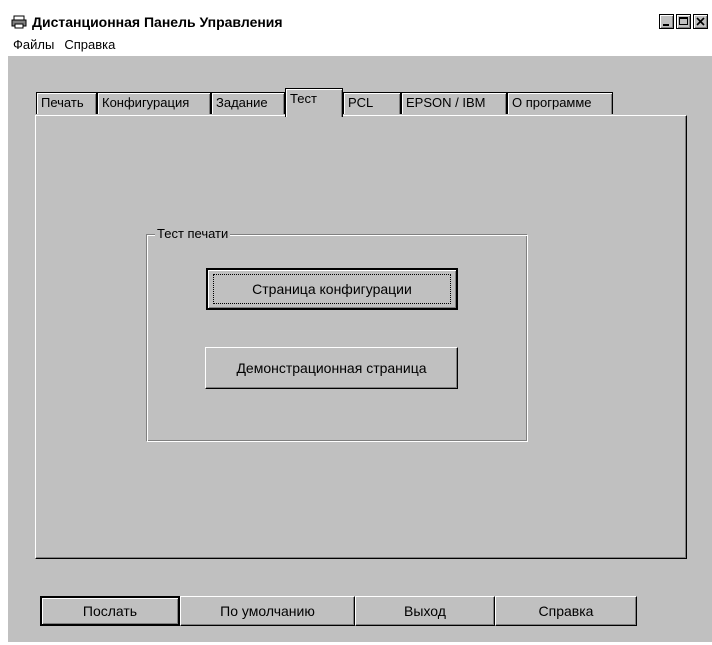  What do you see at coordinates (89, 45) in the screenshot?
I see `menu-help: Справка` at bounding box center [89, 45].